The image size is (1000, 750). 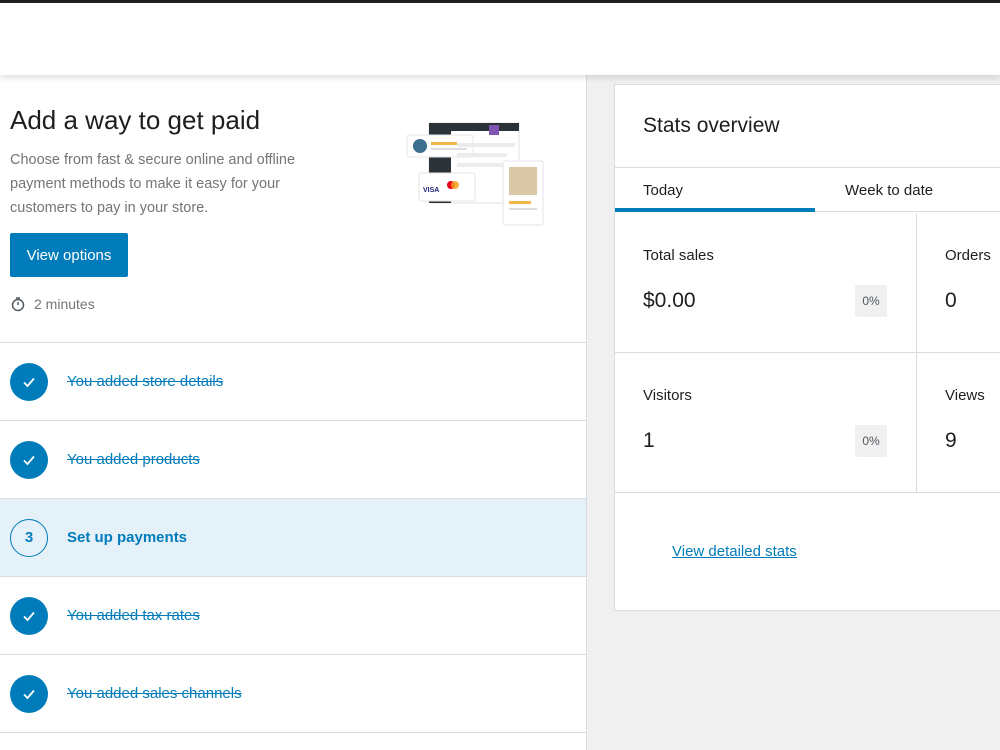 What do you see at coordinates (958, 423) in the screenshot?
I see `stat-views: Views 9` at bounding box center [958, 423].